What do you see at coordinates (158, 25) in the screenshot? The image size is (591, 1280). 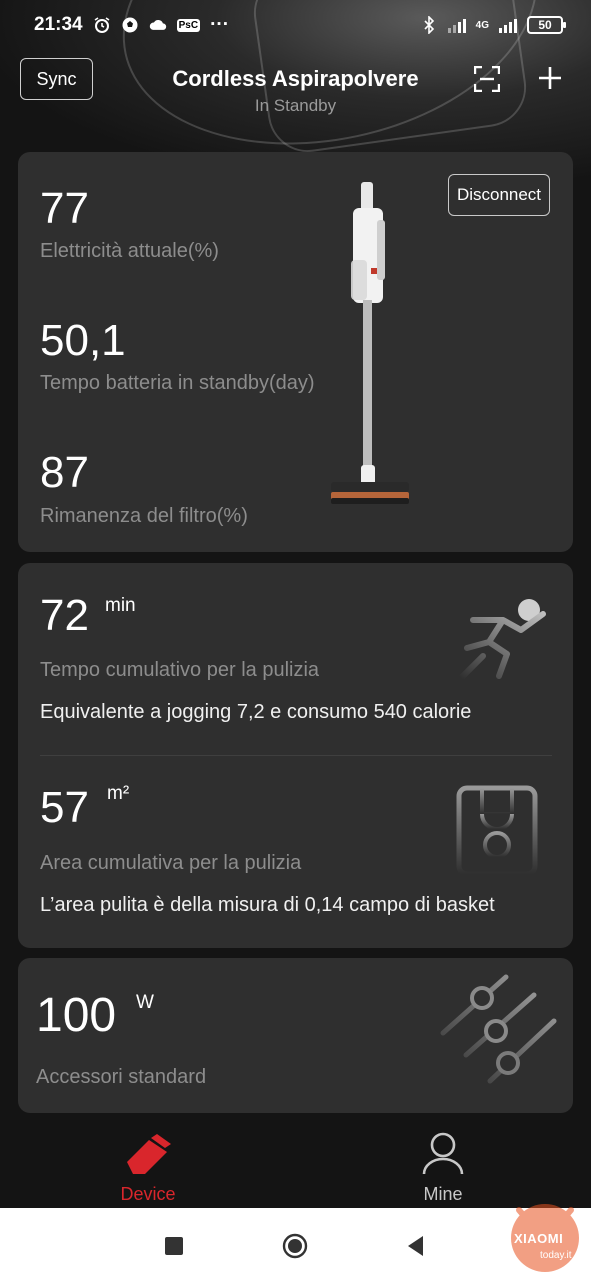 I see `cloud-icon` at bounding box center [158, 25].